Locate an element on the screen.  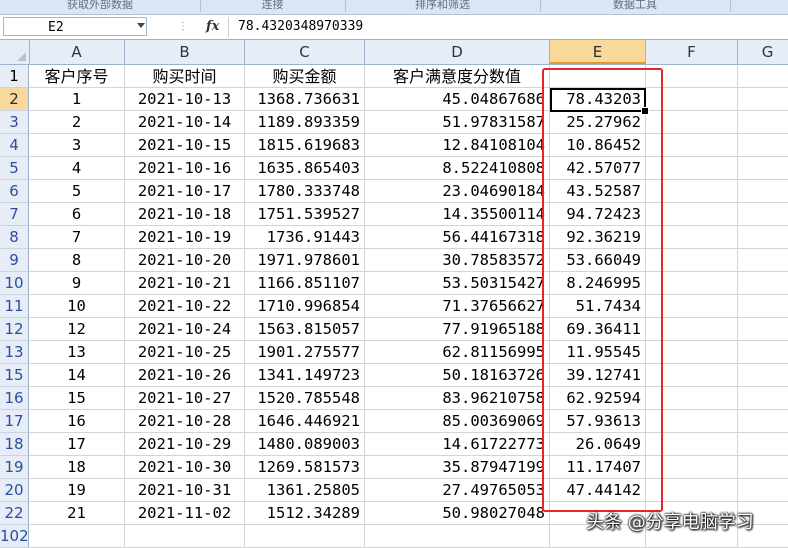
cell-customer-id: 3 is located at coordinates (77, 145).